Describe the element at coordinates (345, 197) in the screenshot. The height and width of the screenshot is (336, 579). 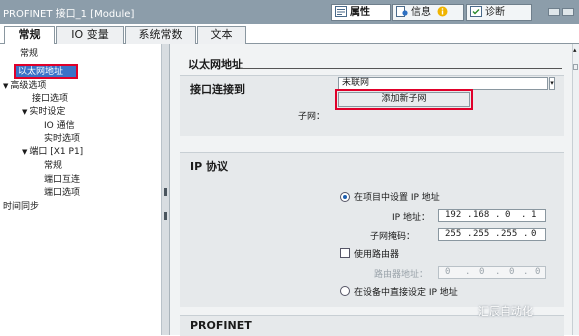
I see `set-ip-in-project-radio` at that location.